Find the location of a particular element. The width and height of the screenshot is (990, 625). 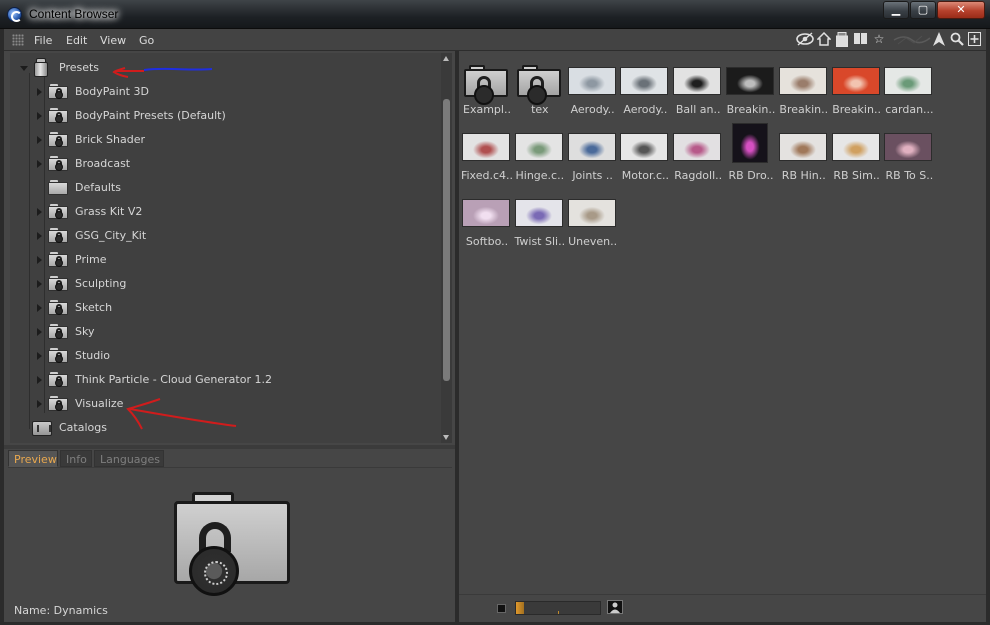

grid-scene-item: RB Dro.. is located at coordinates (751, 157).